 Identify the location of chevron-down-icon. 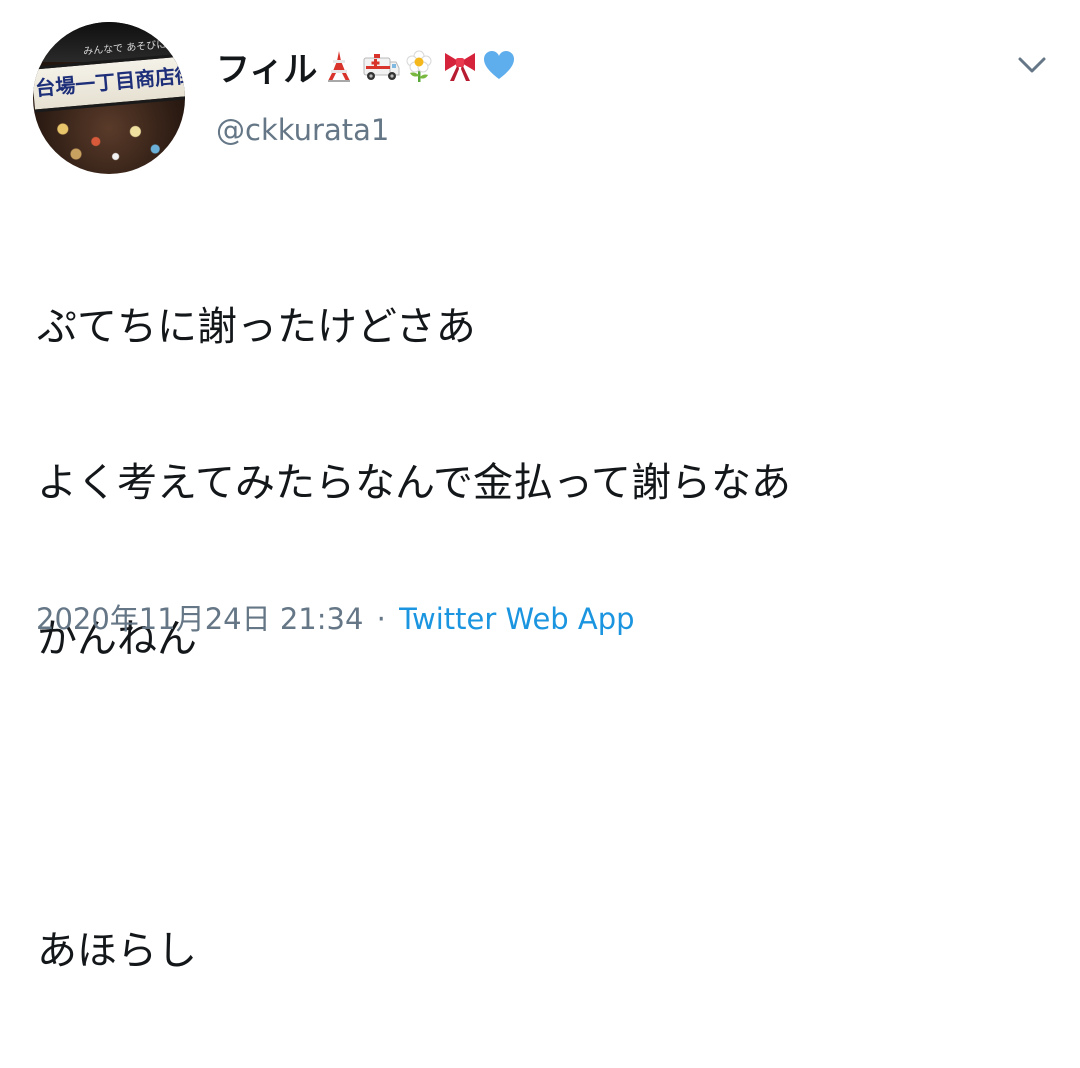
(1032, 65).